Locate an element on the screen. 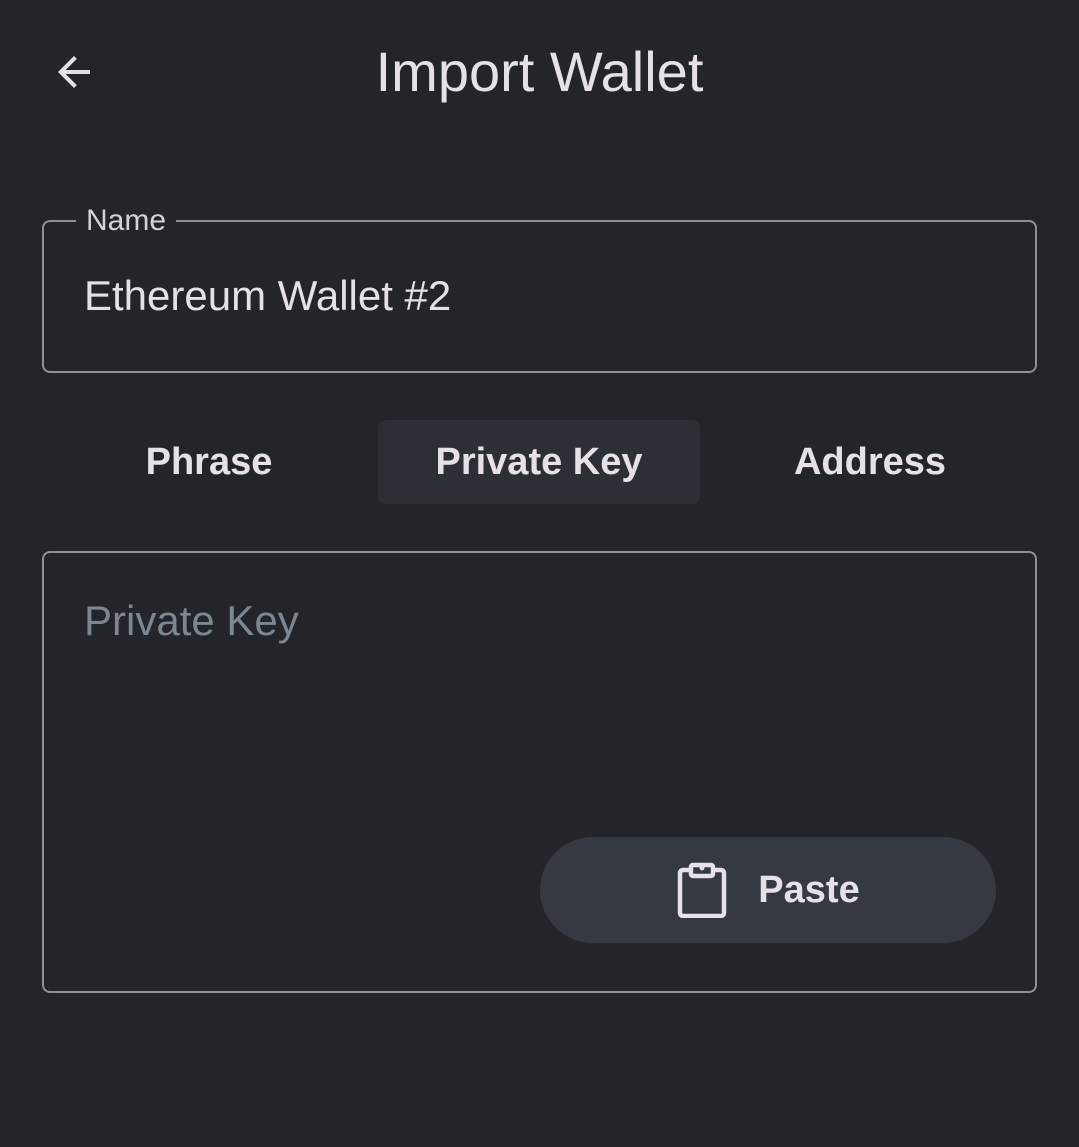 The image size is (1079, 1147). clipboard-icon is located at coordinates (702, 890).